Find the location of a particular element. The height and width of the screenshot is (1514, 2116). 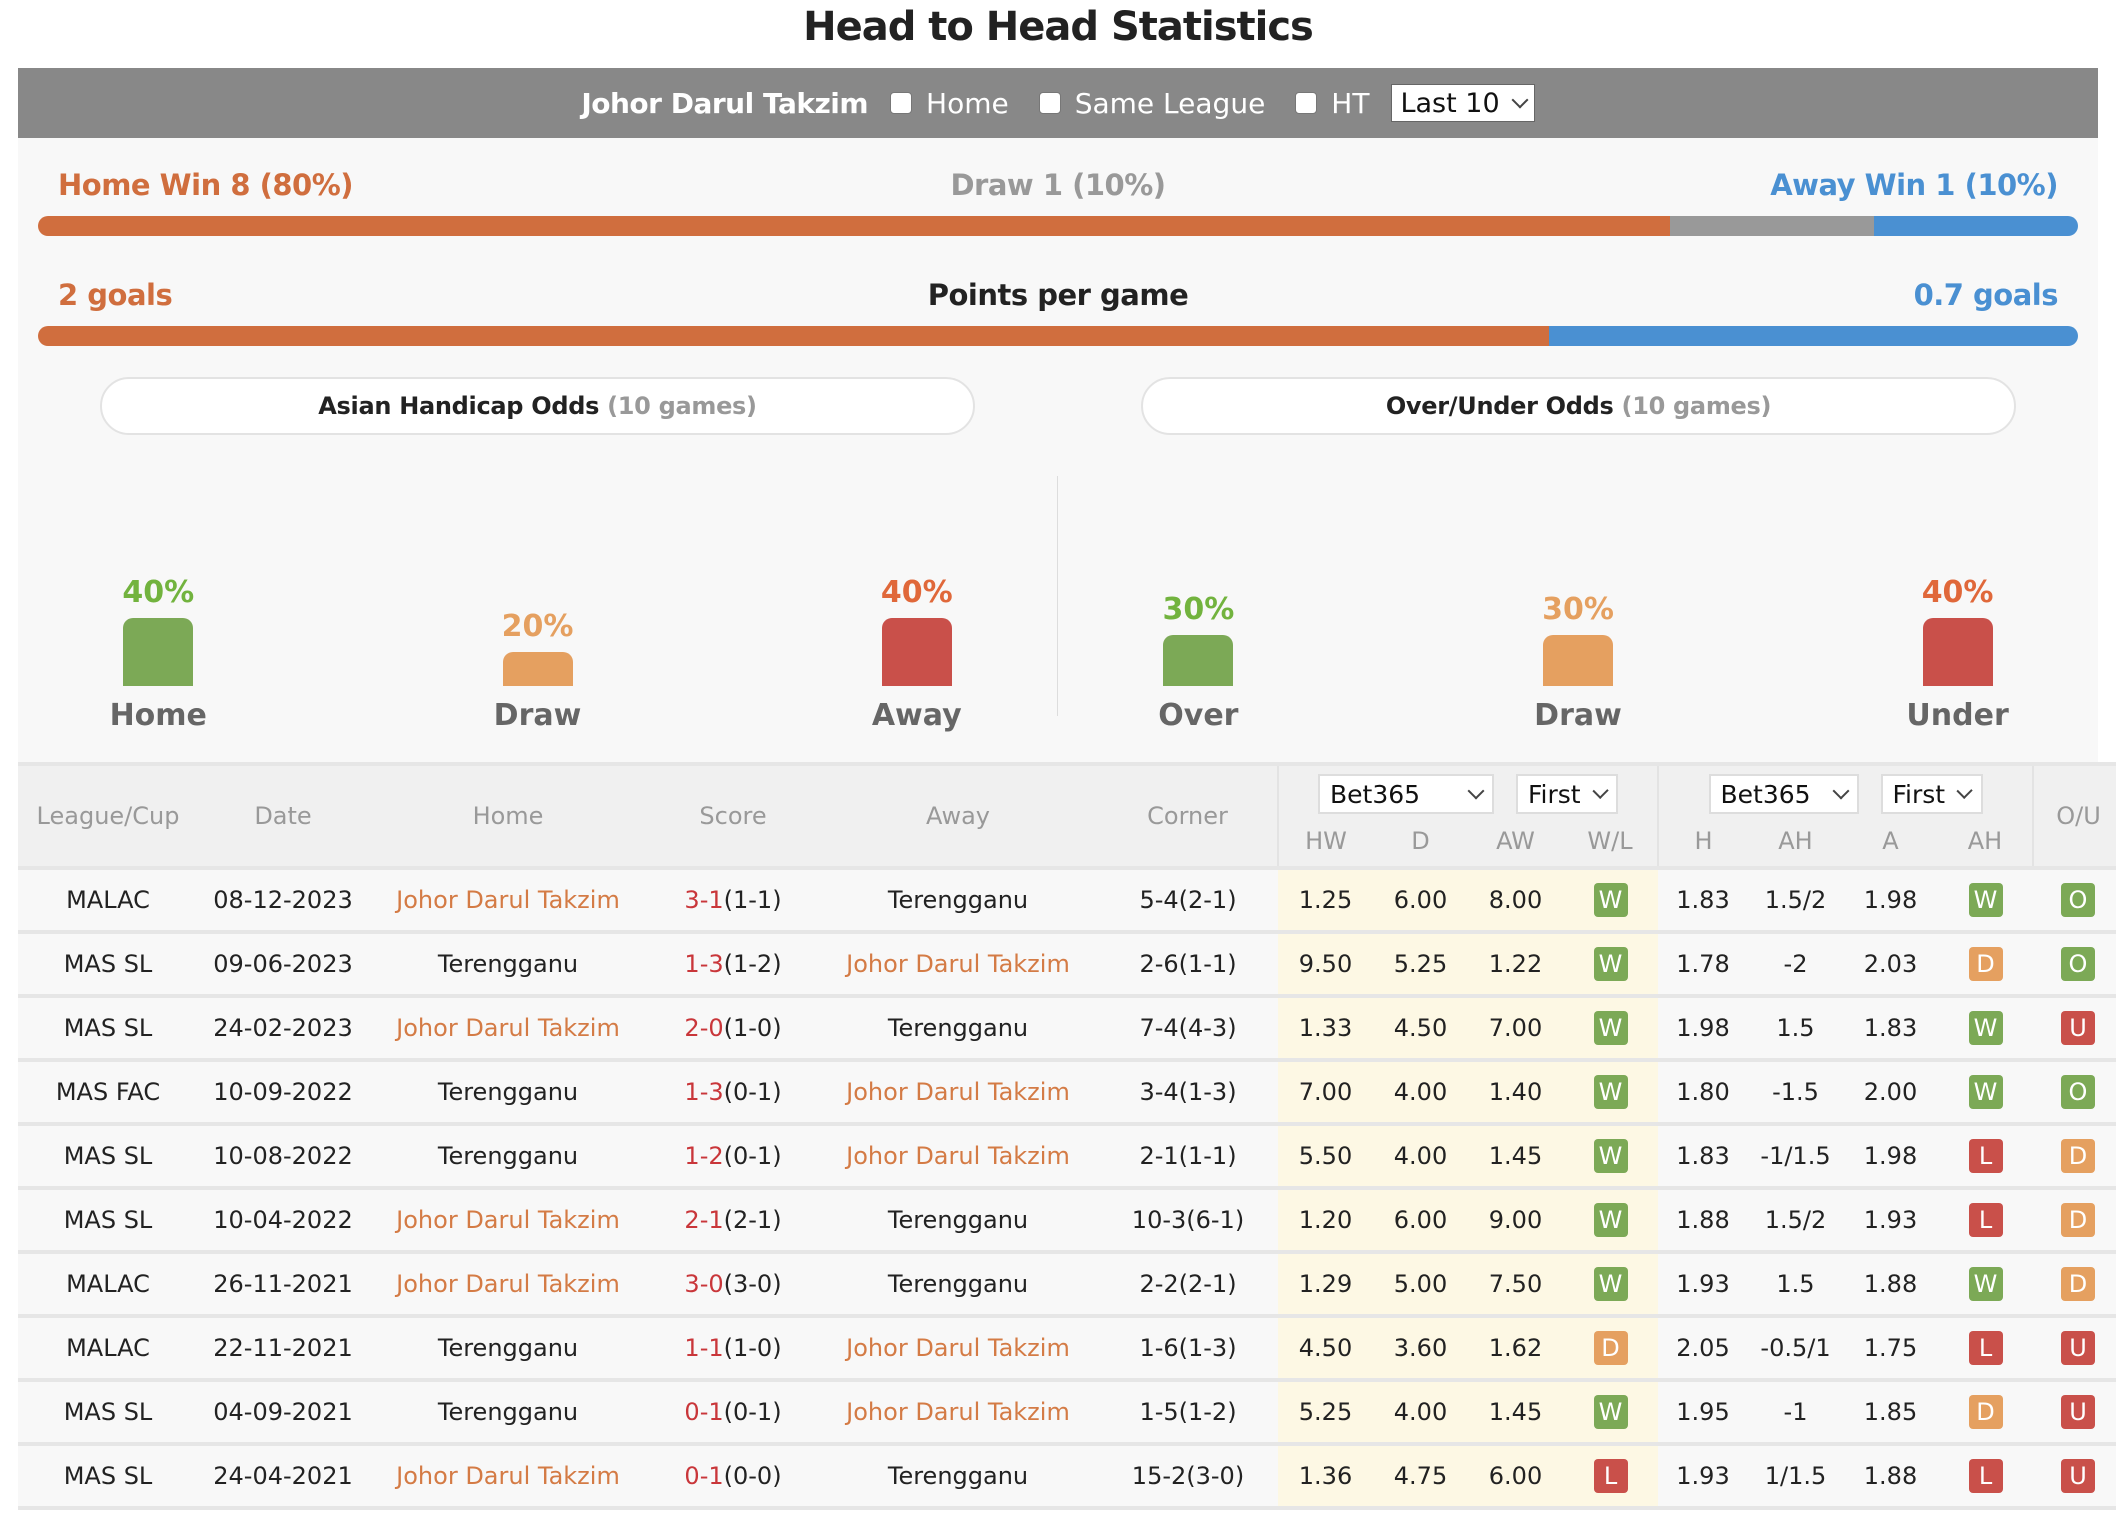

aw-odds-cell: 8.00 is located at coordinates (1515, 901).